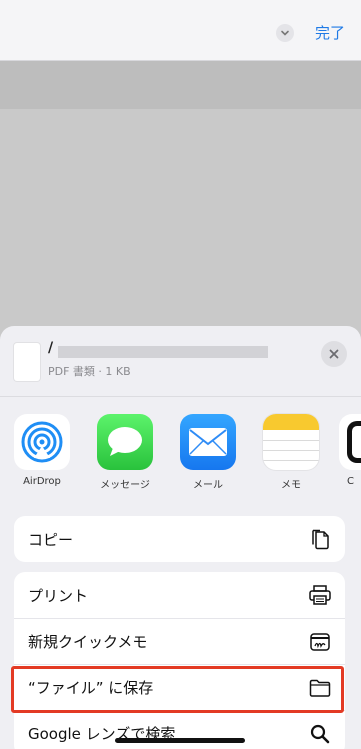  I want to click on close-button, so click(334, 354).